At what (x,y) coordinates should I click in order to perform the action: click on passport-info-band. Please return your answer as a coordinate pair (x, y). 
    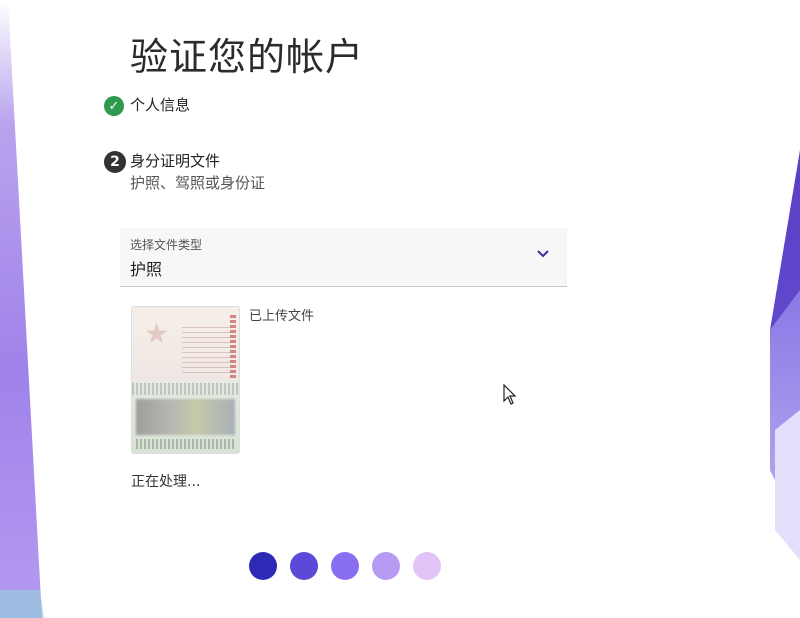
    Looking at the image, I should click on (185, 389).